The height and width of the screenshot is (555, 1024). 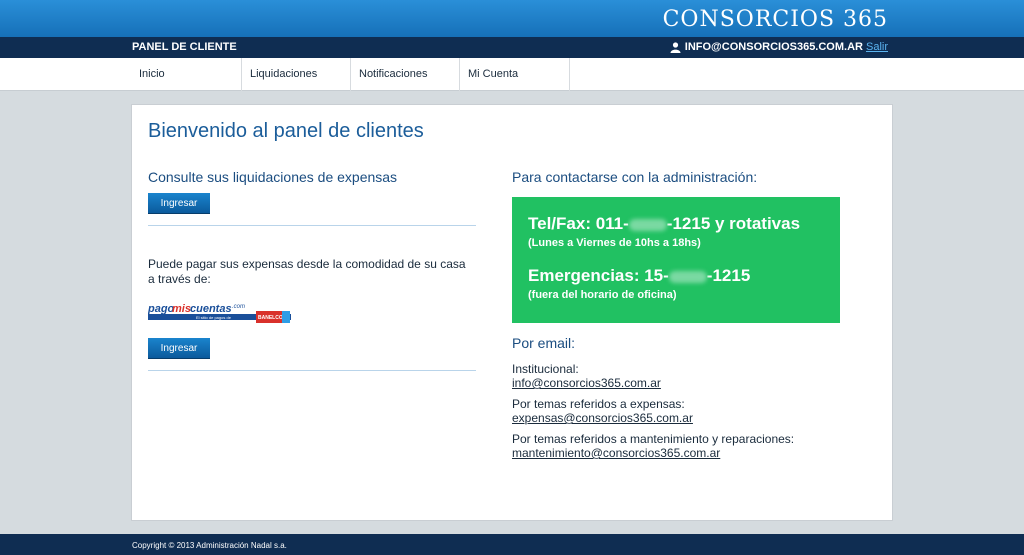 I want to click on brand-logo: CONSORCIOS 365, so click(x=775, y=19).